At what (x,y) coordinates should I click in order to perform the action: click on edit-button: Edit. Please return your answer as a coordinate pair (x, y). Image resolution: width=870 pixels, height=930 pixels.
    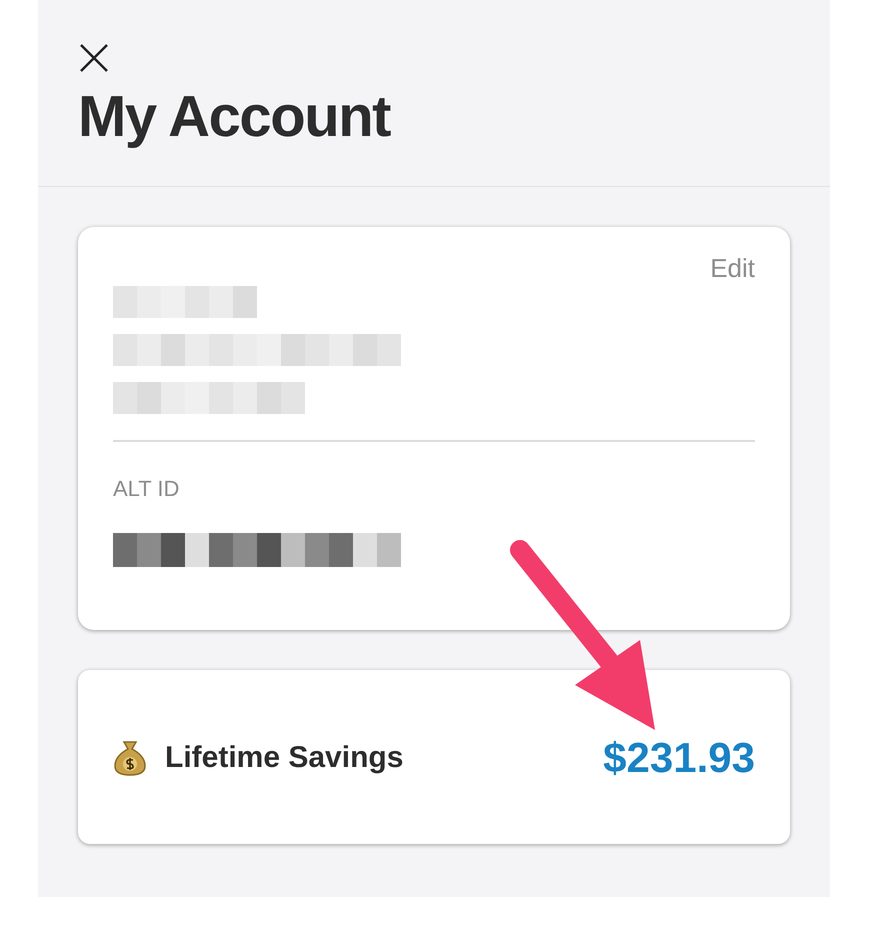
    Looking at the image, I should click on (732, 268).